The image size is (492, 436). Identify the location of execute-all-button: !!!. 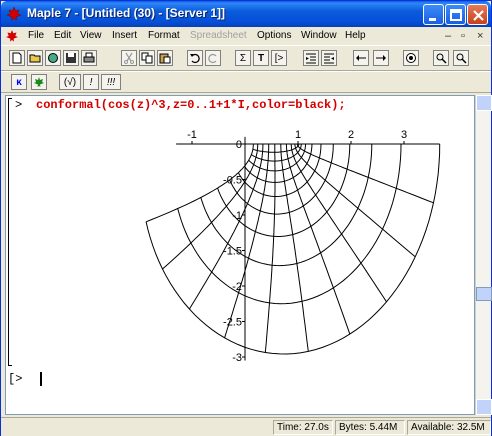
(111, 82).